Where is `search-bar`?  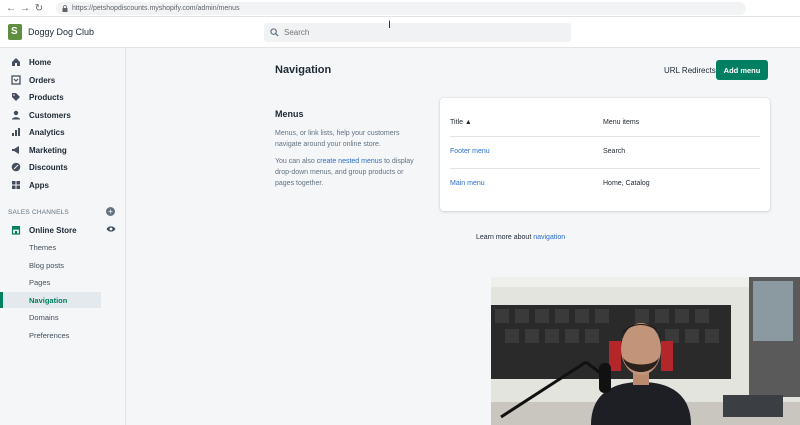 search-bar is located at coordinates (417, 32).